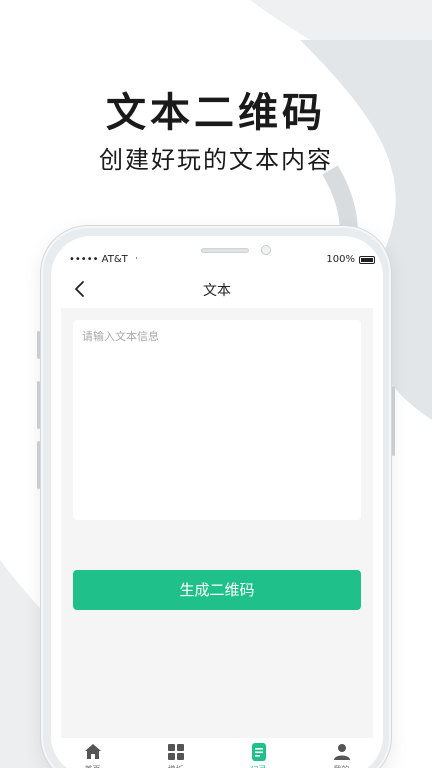 The height and width of the screenshot is (768, 432). I want to click on wifi-icon: ᐧ, so click(136, 259).